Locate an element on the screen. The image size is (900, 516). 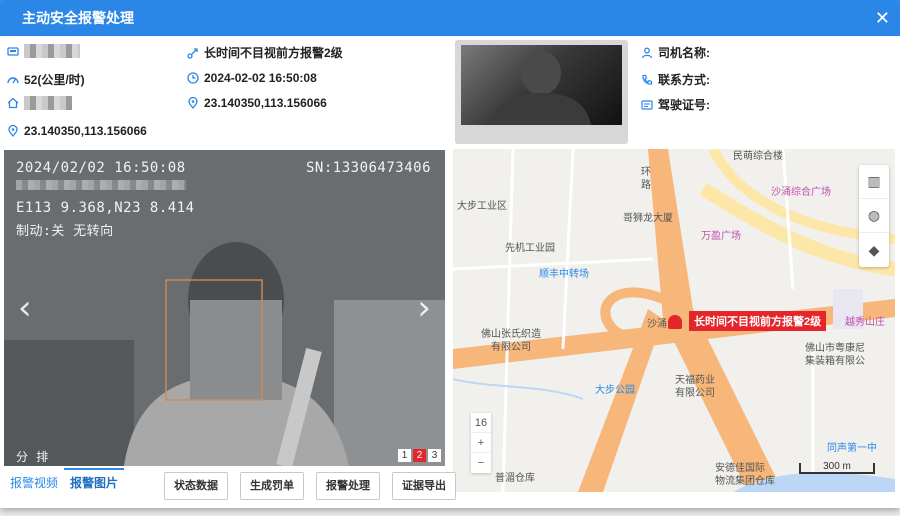
traffic-light-icon: ▥ is located at coordinates (874, 182).